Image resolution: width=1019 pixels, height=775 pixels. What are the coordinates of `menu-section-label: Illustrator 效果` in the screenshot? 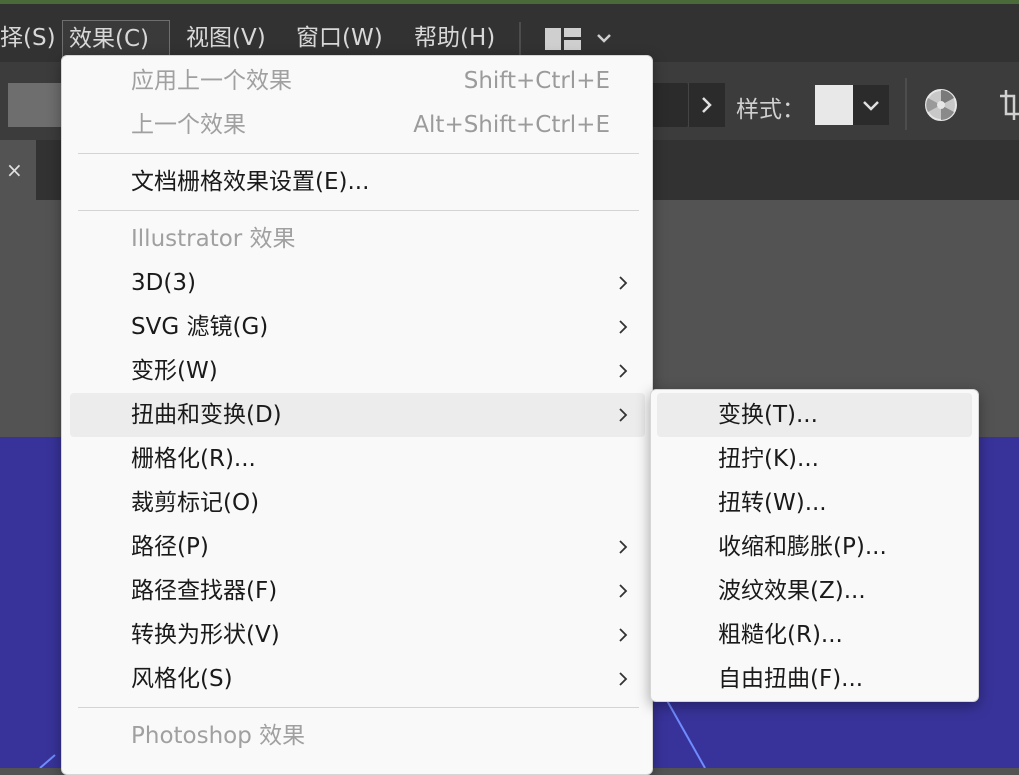 It's located at (213, 239).